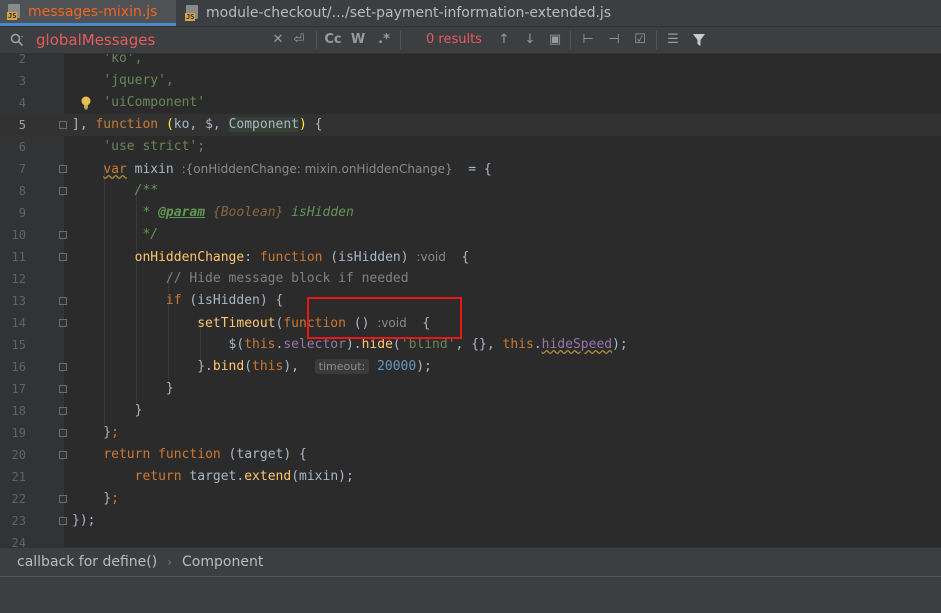  Describe the element at coordinates (18, 541) in the screenshot. I see `code-line-24: 24` at that location.